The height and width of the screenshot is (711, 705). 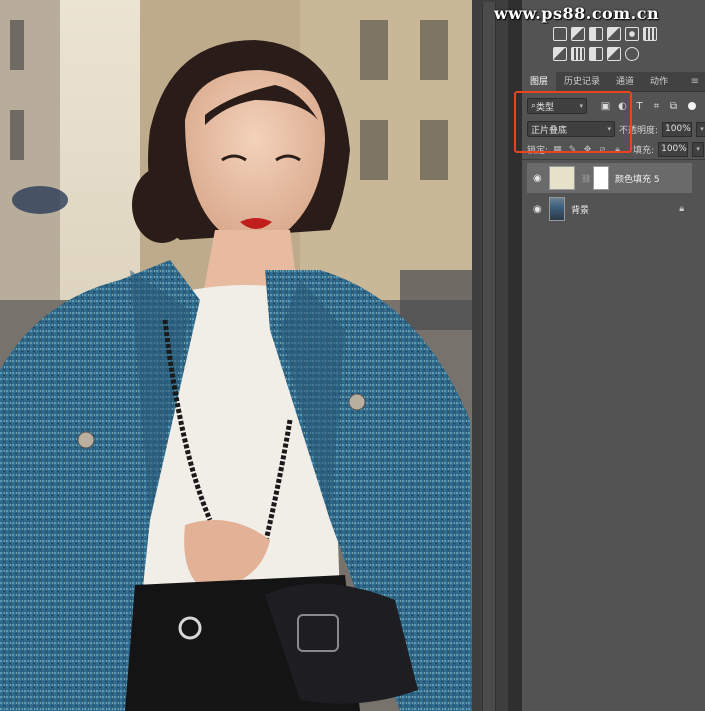 What do you see at coordinates (562, 178) in the screenshot?
I see `color-fill-thumbnail` at bounding box center [562, 178].